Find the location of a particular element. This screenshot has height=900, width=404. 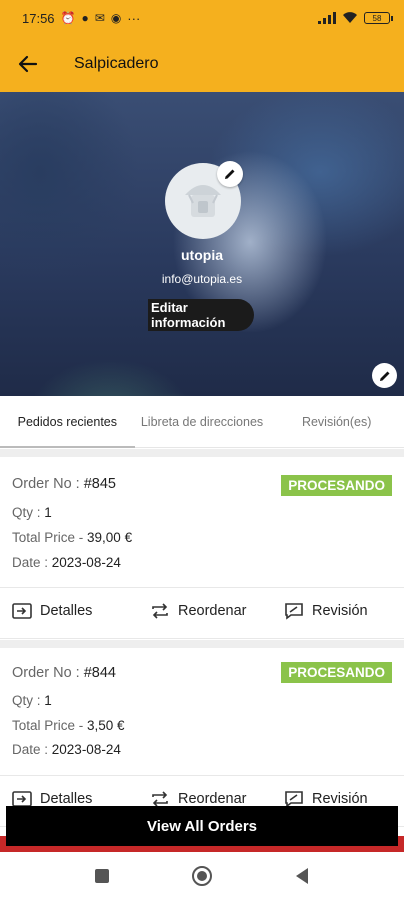

clock: 17:56 is located at coordinates (38, 18).